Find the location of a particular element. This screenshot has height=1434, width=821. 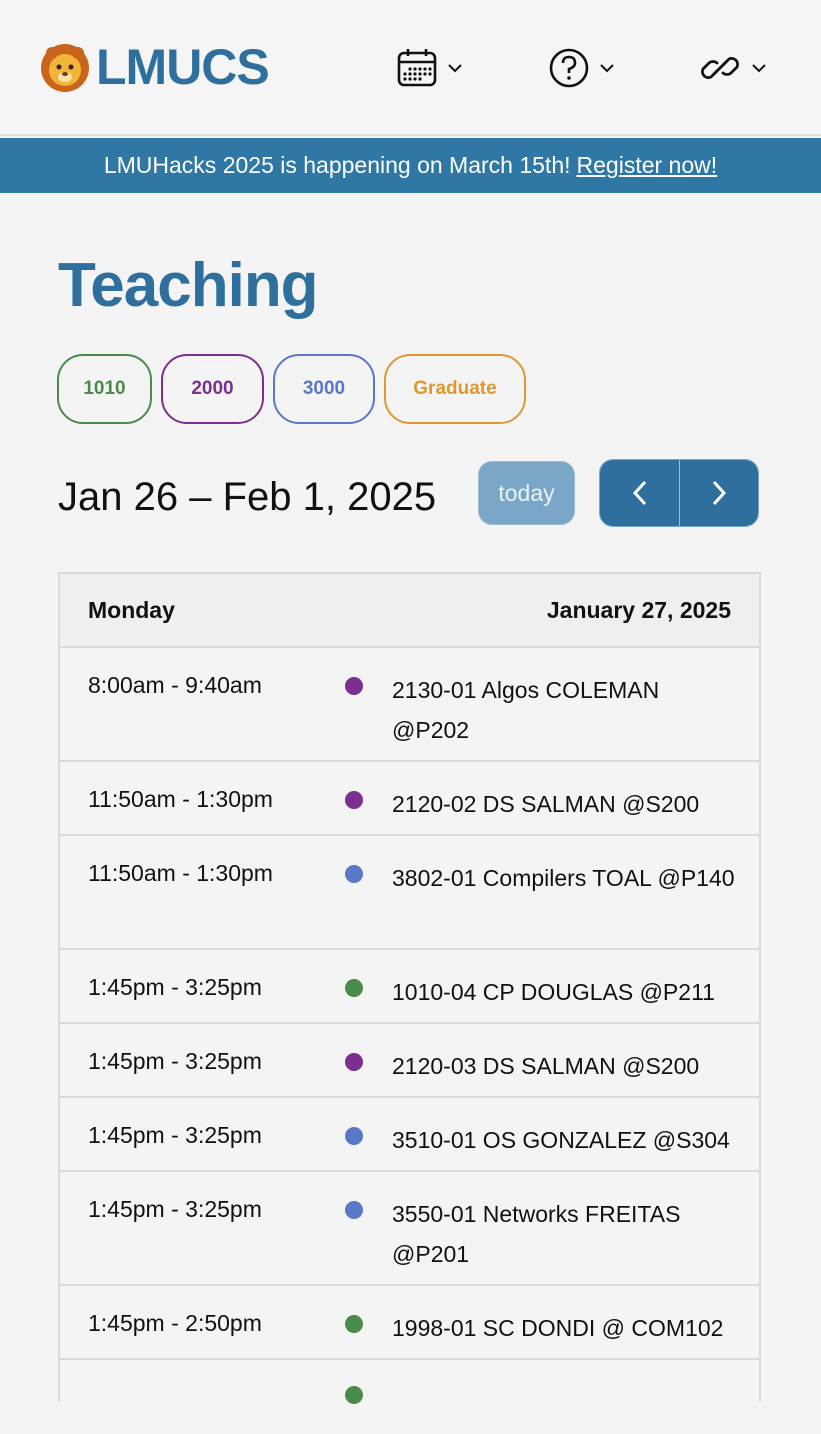

event-title: 1998-01 SC DONDI @ COM102 is located at coordinates (558, 1328).